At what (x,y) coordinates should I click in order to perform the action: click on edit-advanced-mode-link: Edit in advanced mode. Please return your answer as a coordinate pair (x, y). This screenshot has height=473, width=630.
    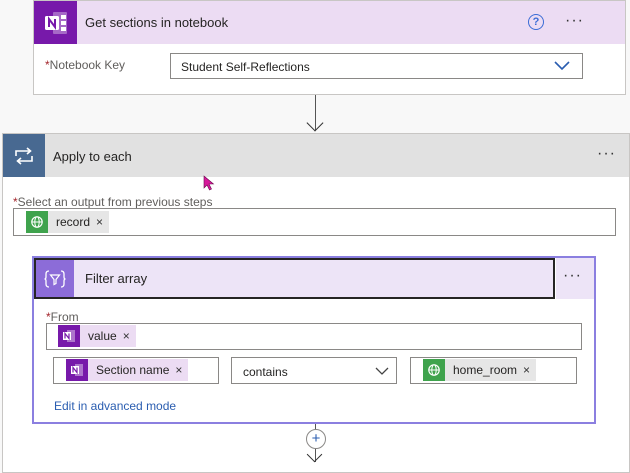
    Looking at the image, I should click on (115, 406).